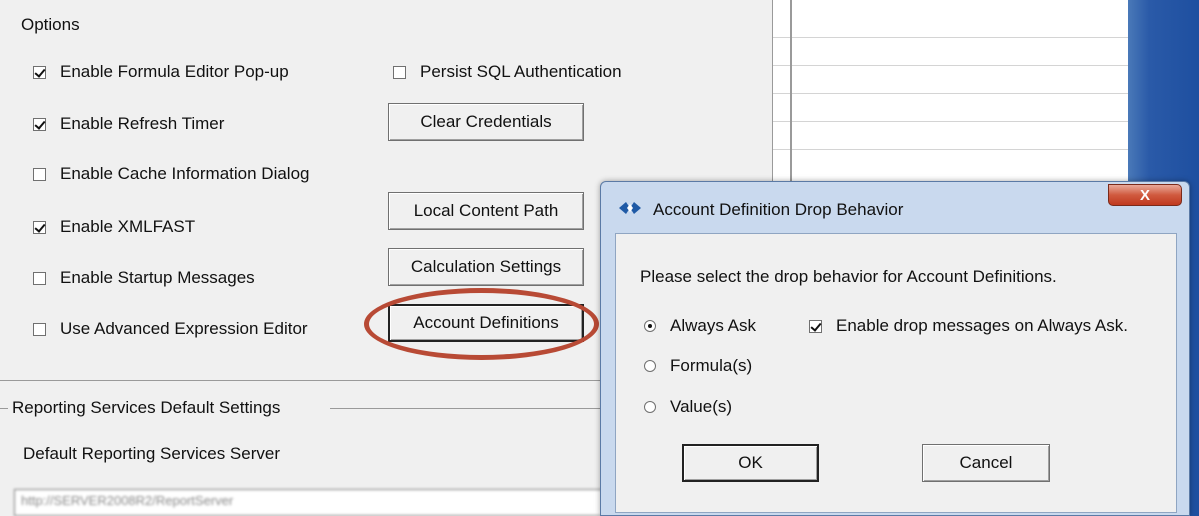 The width and height of the screenshot is (1199, 516). I want to click on account-definitions-button: Account Definitions, so click(486, 323).